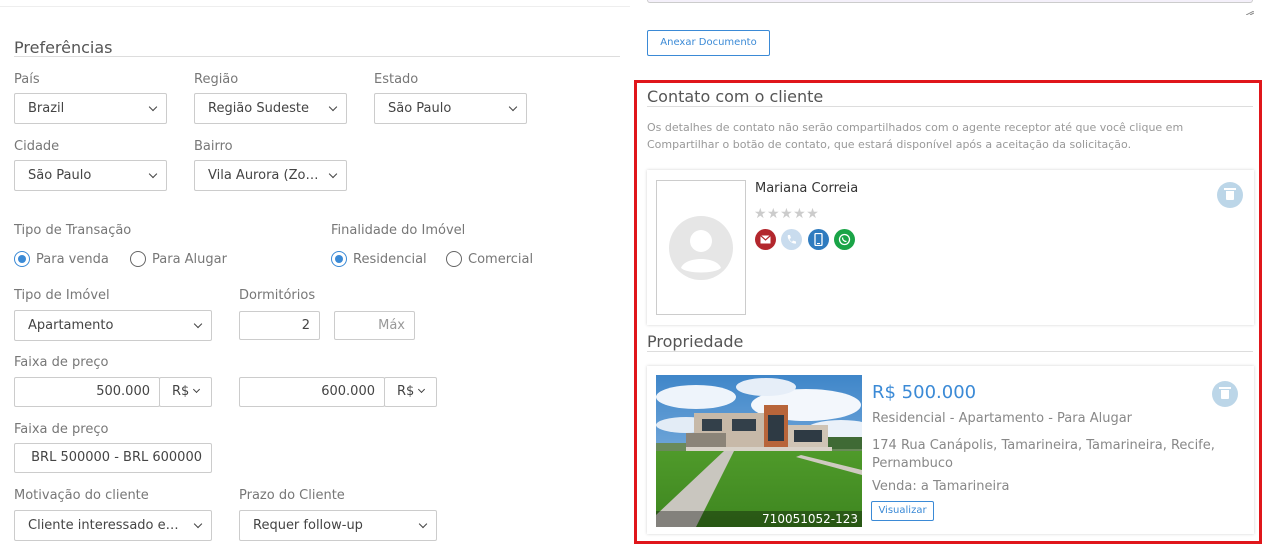  I want to click on neighborhood-select: Vila Aurora (Zona Norte), so click(270, 175).